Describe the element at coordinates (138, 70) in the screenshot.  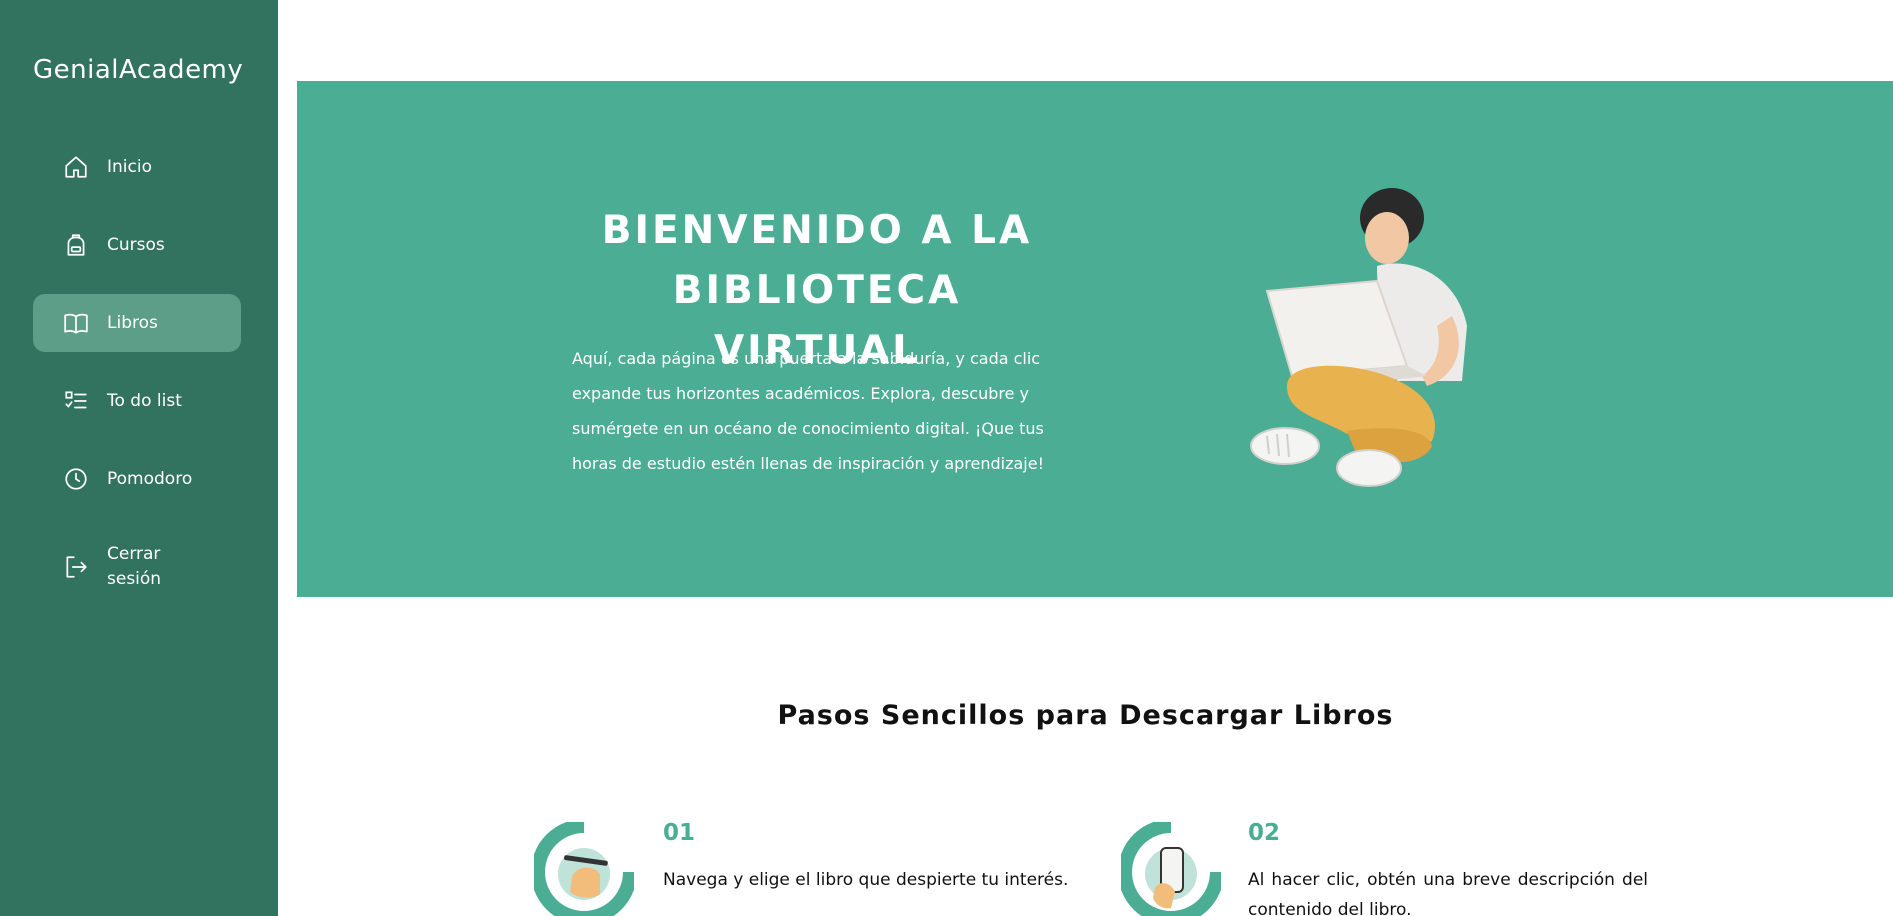
I see `brand-logo: GenialAcademy` at that location.